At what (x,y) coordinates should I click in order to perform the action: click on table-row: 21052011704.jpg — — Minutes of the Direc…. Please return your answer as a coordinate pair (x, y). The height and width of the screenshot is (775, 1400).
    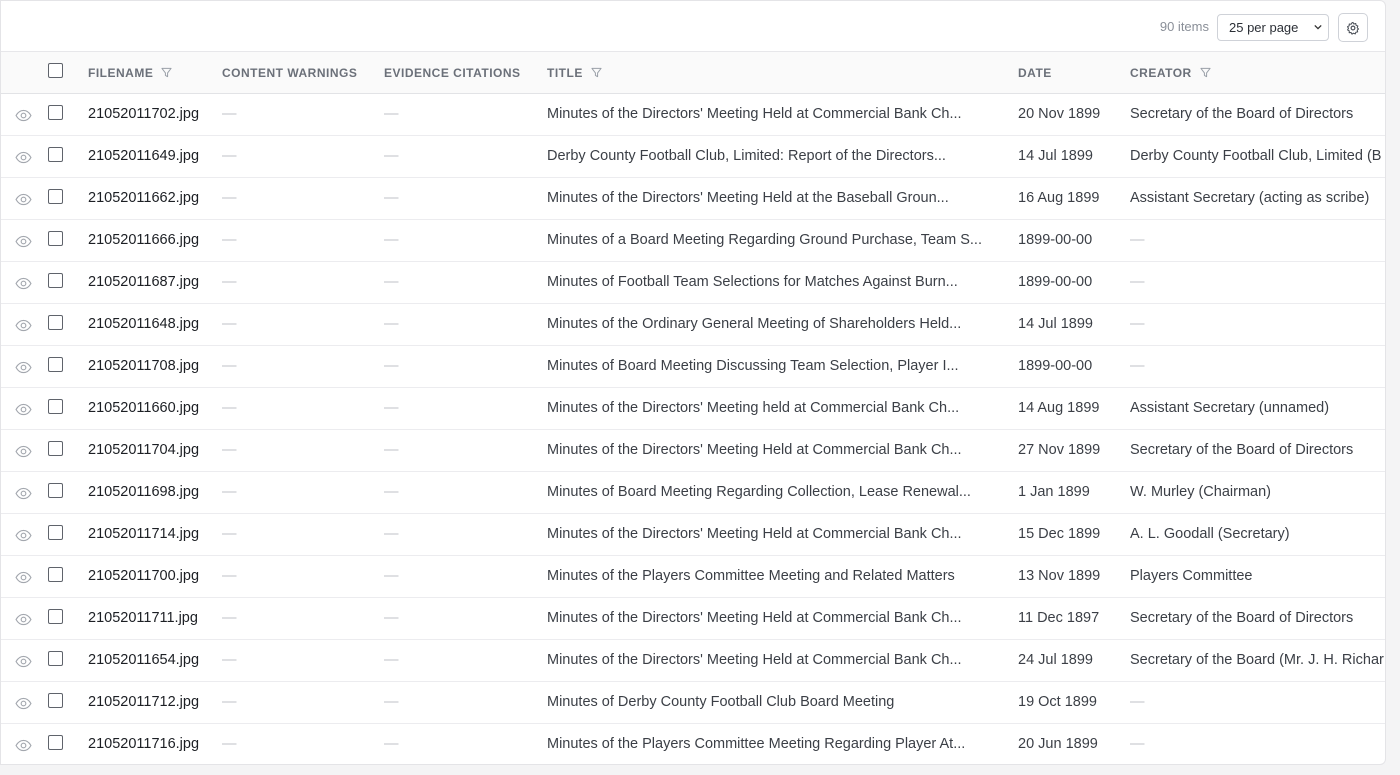
    Looking at the image, I should click on (693, 451).